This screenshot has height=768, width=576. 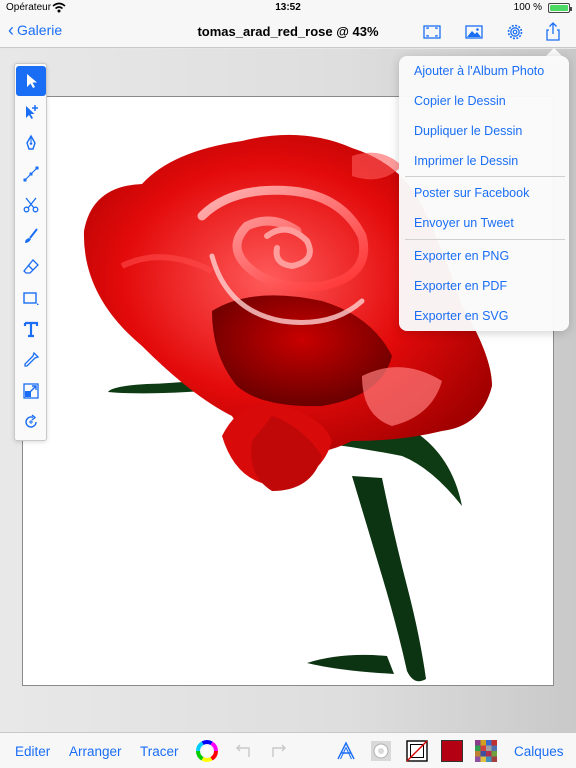 What do you see at coordinates (527, 7) in the screenshot?
I see `battery-percent: 100 %` at bounding box center [527, 7].